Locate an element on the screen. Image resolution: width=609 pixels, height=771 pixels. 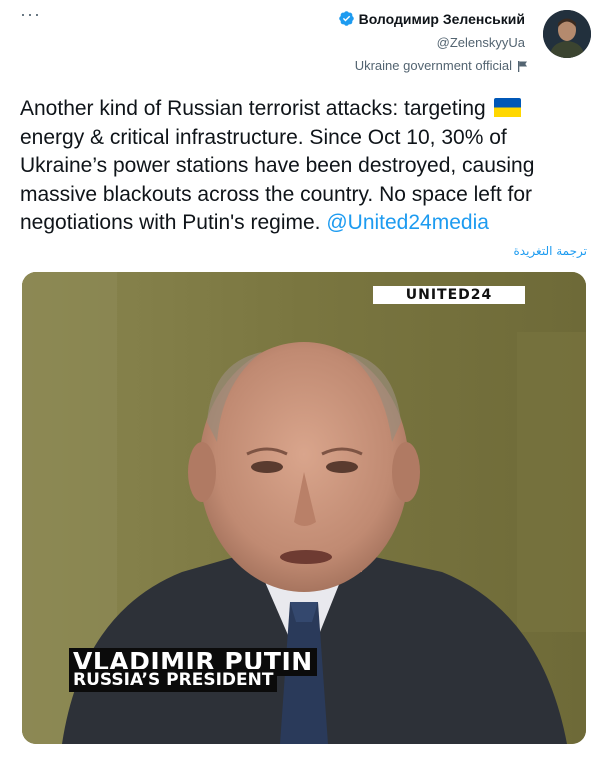
avatar-image is located at coordinates (567, 34).